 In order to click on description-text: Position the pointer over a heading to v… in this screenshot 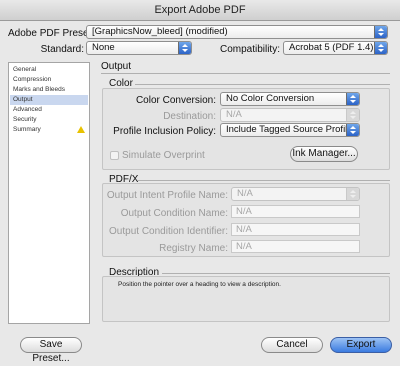, I will do `click(199, 284)`.